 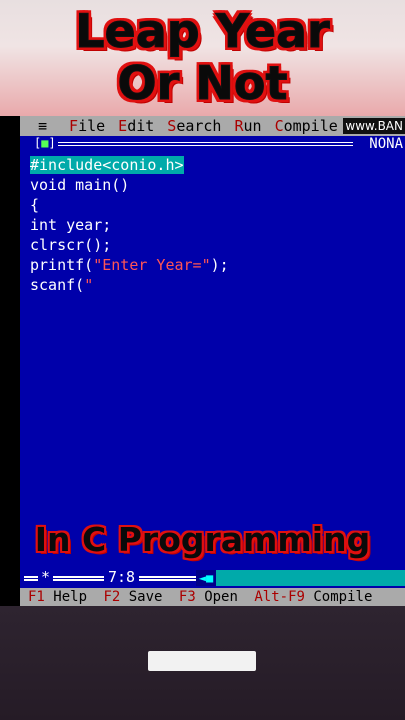 I want to click on close-box-right: ], so click(x=52, y=143).